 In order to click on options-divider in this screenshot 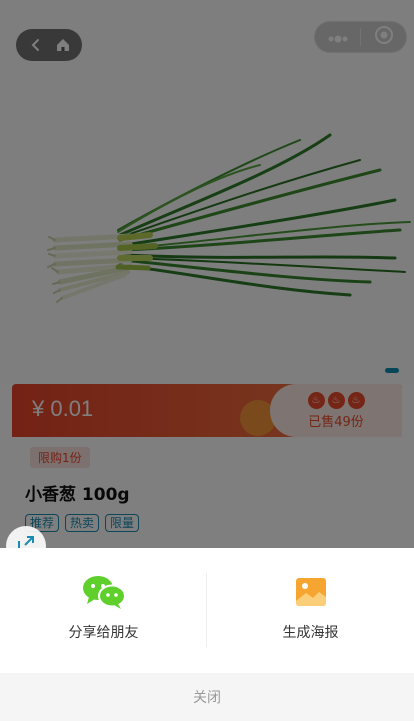, I will do `click(206, 610)`.